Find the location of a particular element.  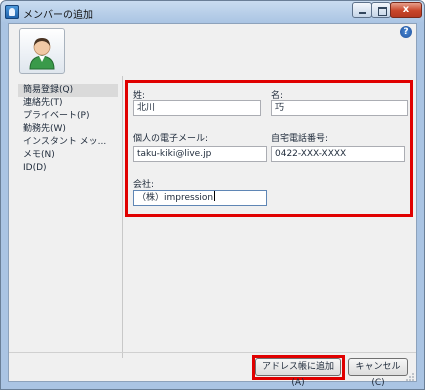

nav-item-id: ID(D) is located at coordinates (68, 168).